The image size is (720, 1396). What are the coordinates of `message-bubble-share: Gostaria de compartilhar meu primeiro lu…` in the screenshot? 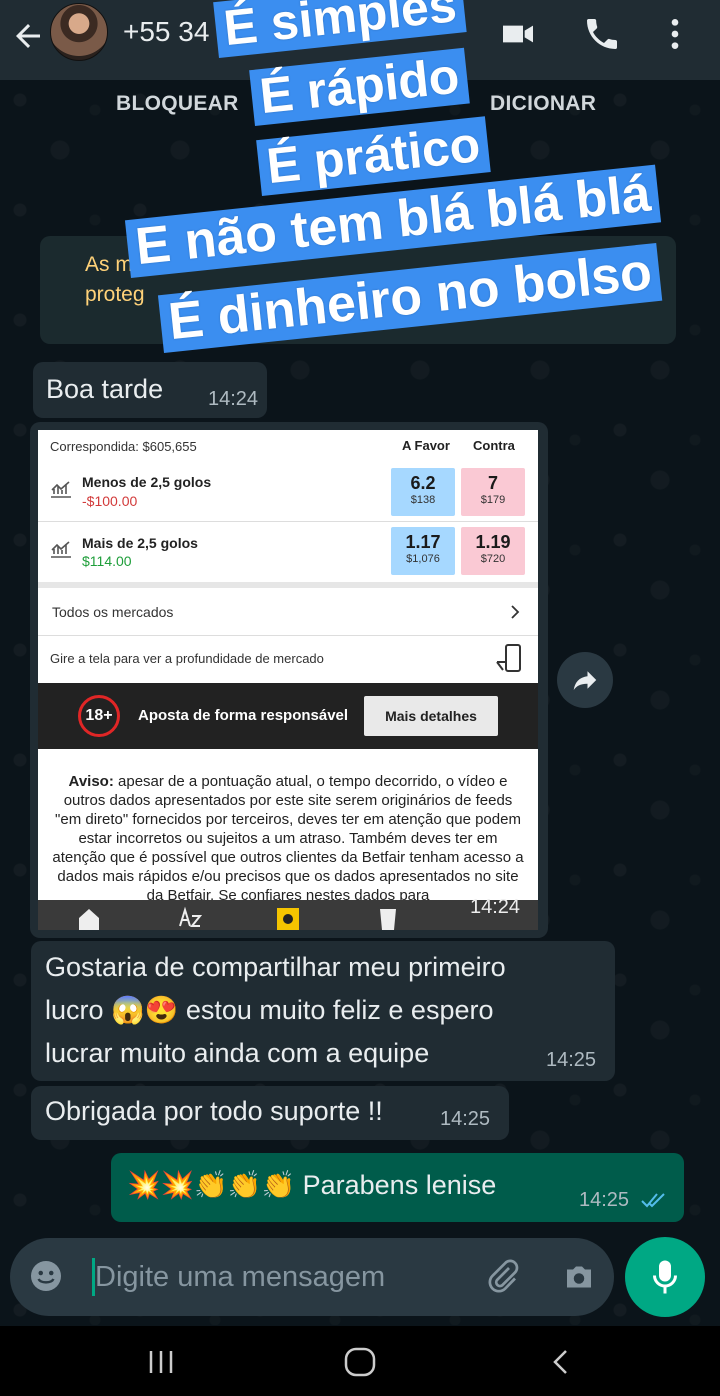 It's located at (323, 1011).